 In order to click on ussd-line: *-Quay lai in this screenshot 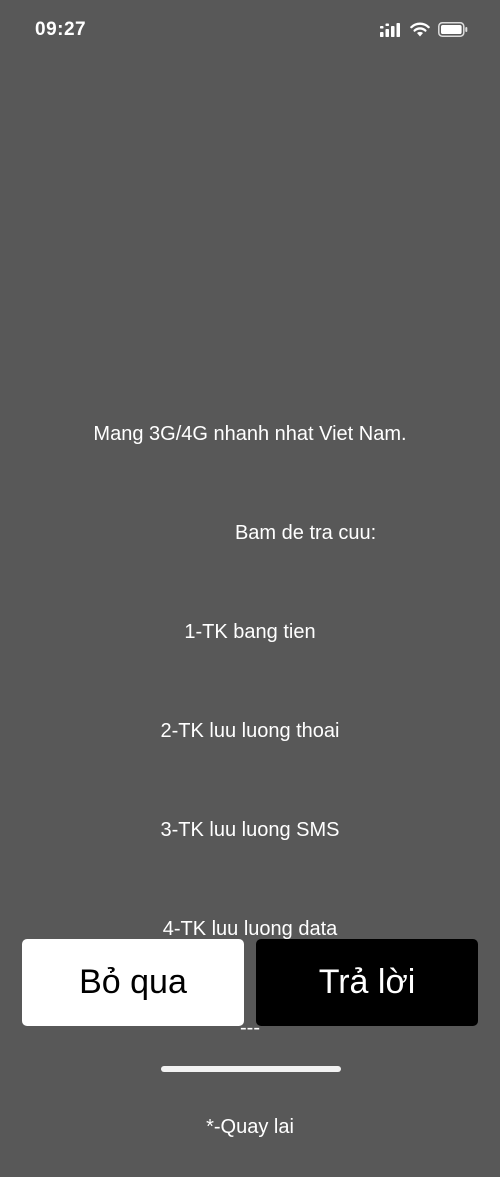, I will do `click(250, 1127)`.